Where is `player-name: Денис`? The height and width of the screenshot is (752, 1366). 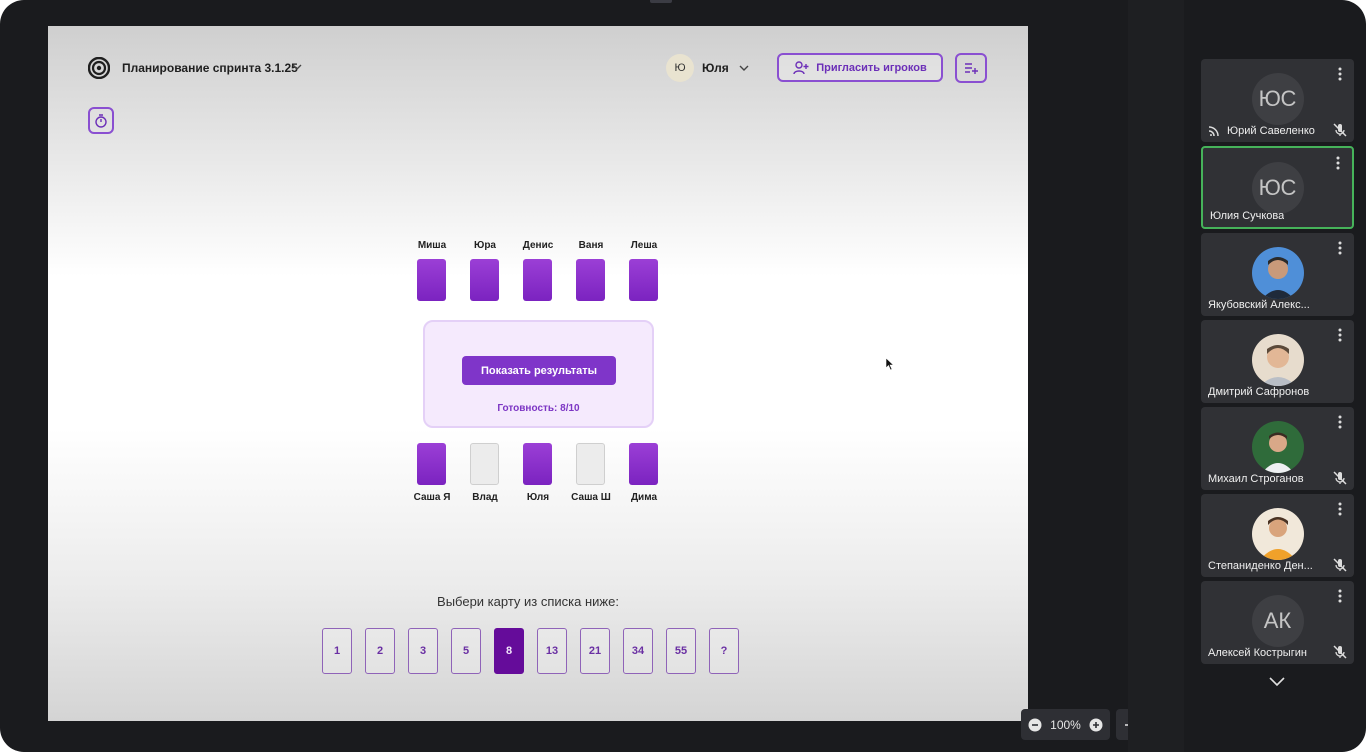
player-name: Денис is located at coordinates (538, 245).